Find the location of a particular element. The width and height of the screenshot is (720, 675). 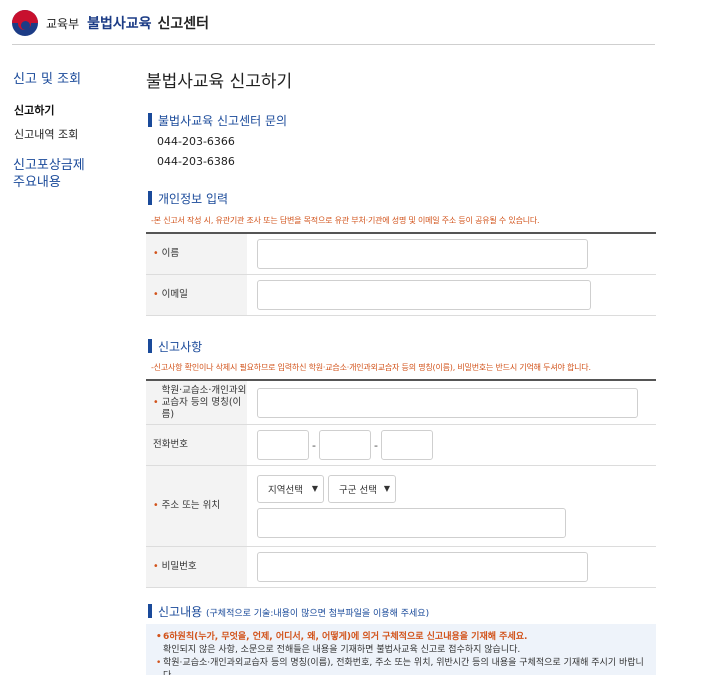

content-section-title: 신고내용 (구체적으로 기술:내용이 많으면 첨부파일을 이용해 주세요) is located at coordinates (288, 611).